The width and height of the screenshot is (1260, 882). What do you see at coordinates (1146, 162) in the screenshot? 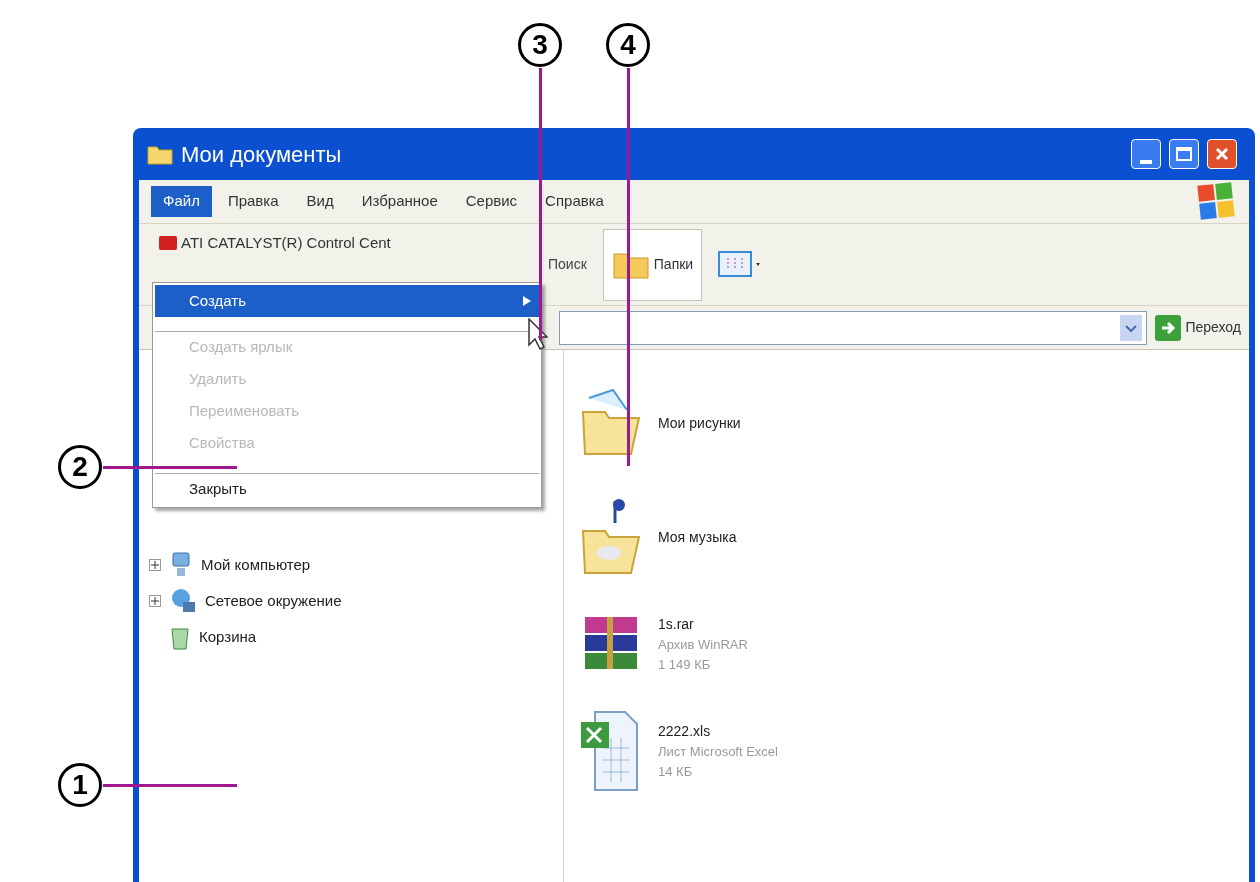
I see `minimize-icon` at bounding box center [1146, 162].